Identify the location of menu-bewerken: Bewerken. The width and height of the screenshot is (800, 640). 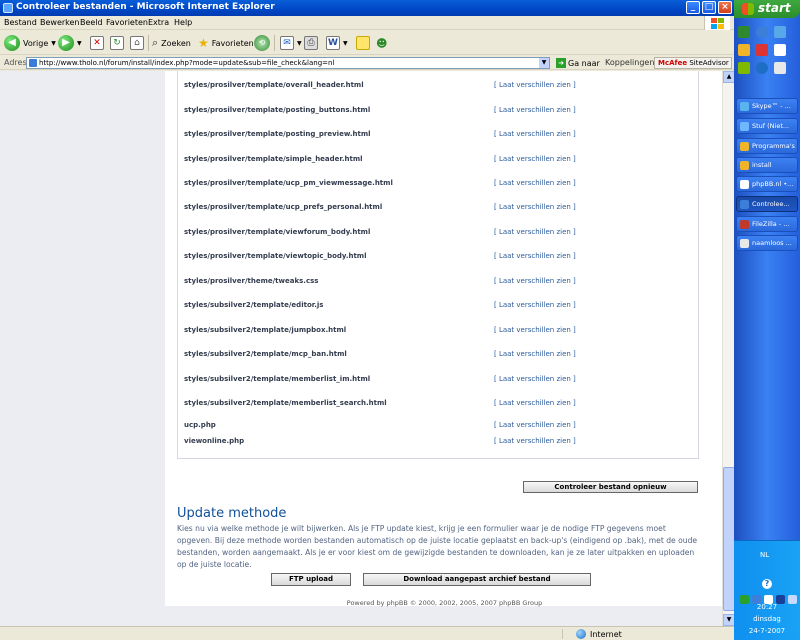
(60, 22).